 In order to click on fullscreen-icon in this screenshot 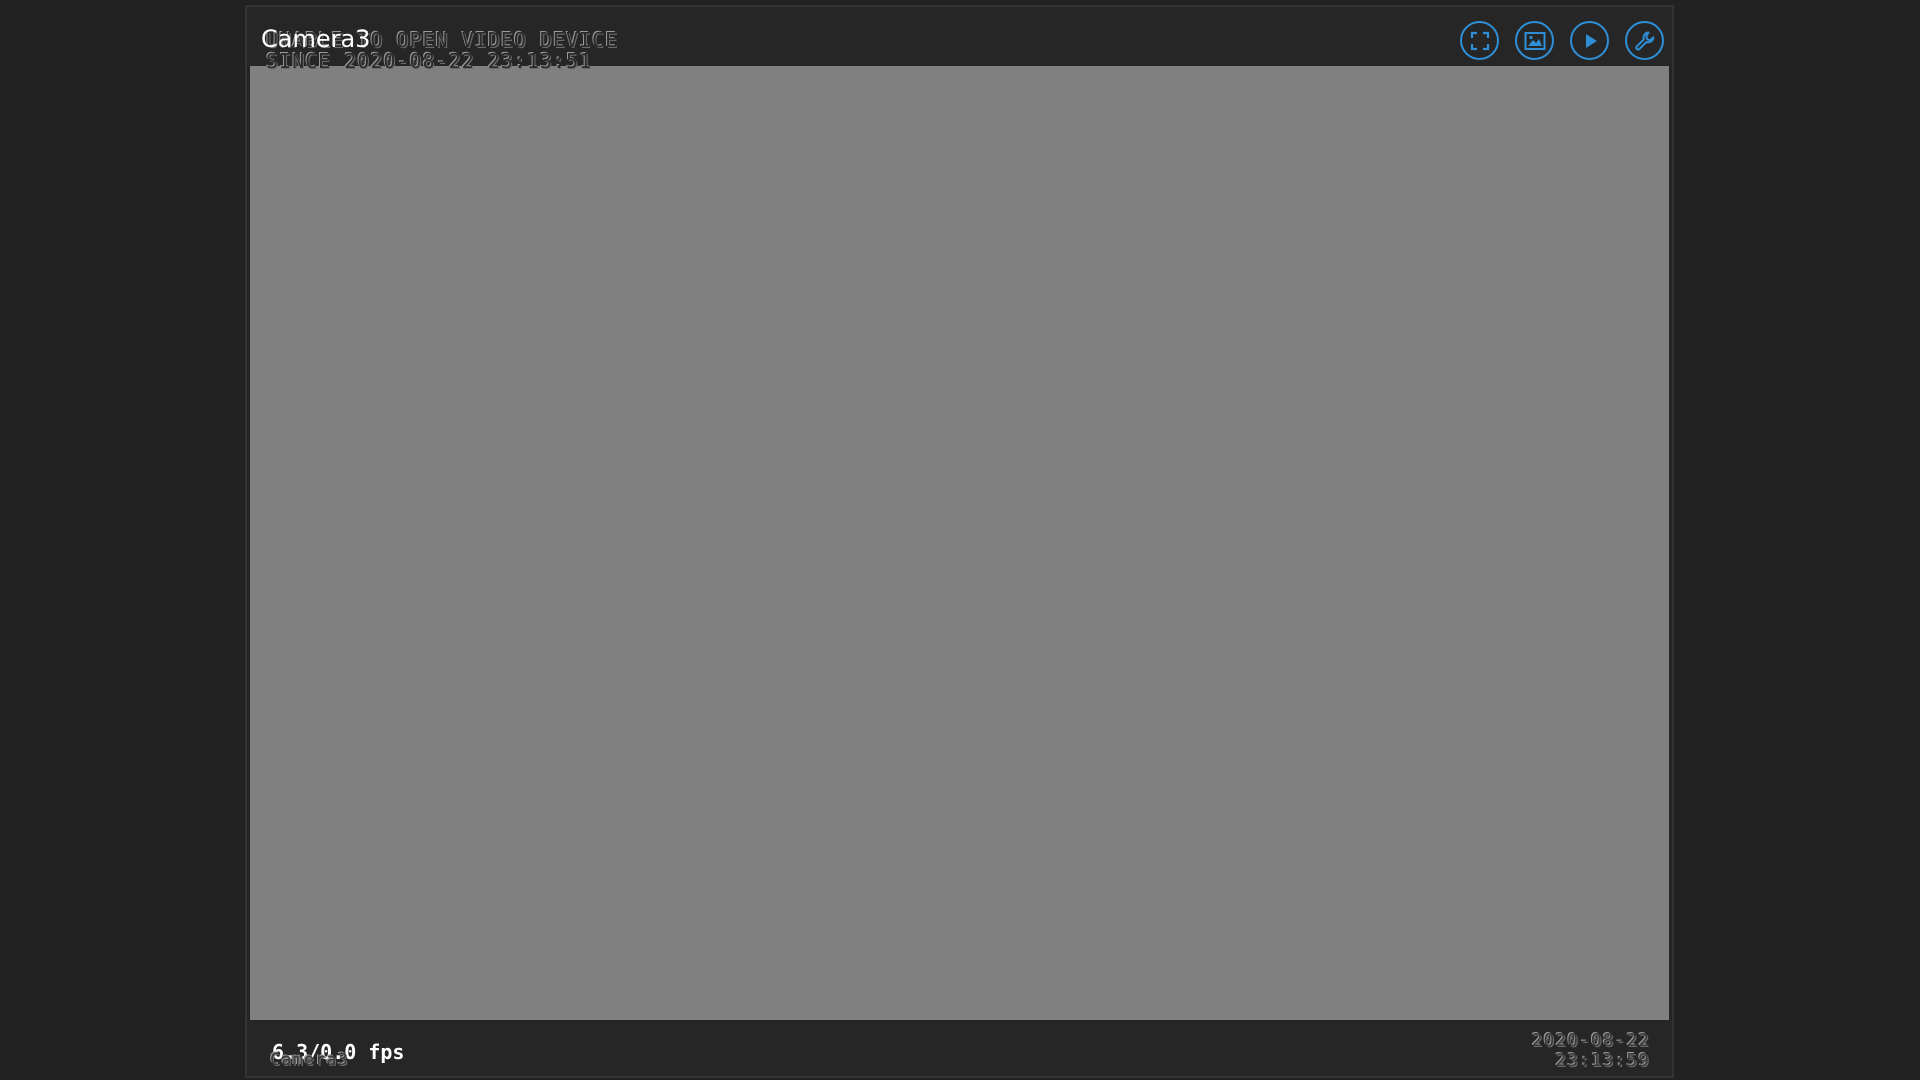, I will do `click(1479, 40)`.